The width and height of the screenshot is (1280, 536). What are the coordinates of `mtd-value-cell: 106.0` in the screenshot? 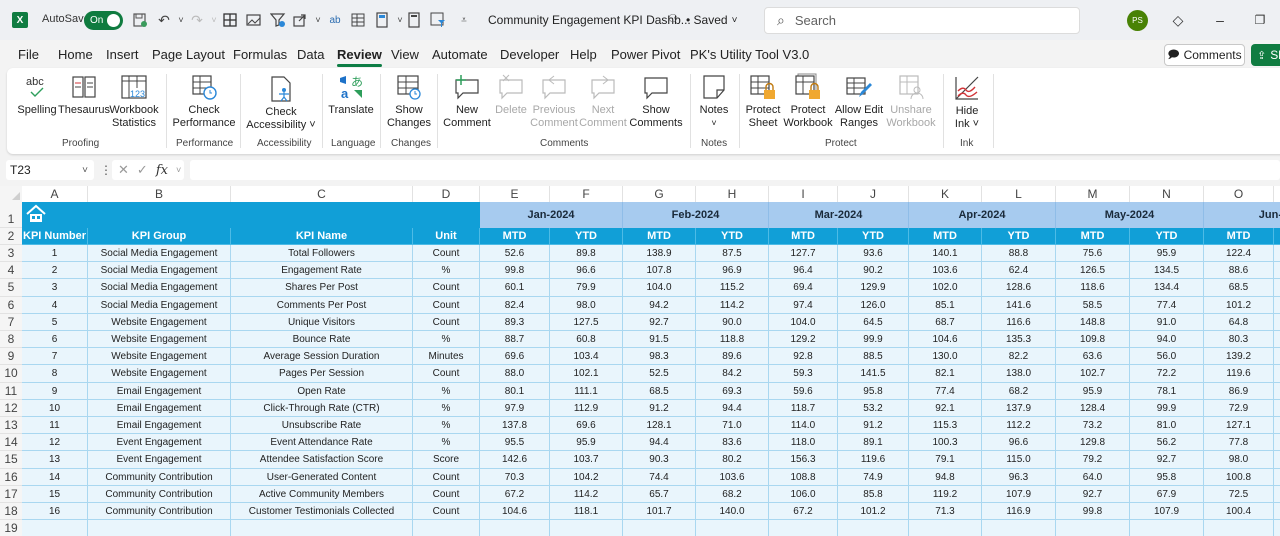 It's located at (803, 494).